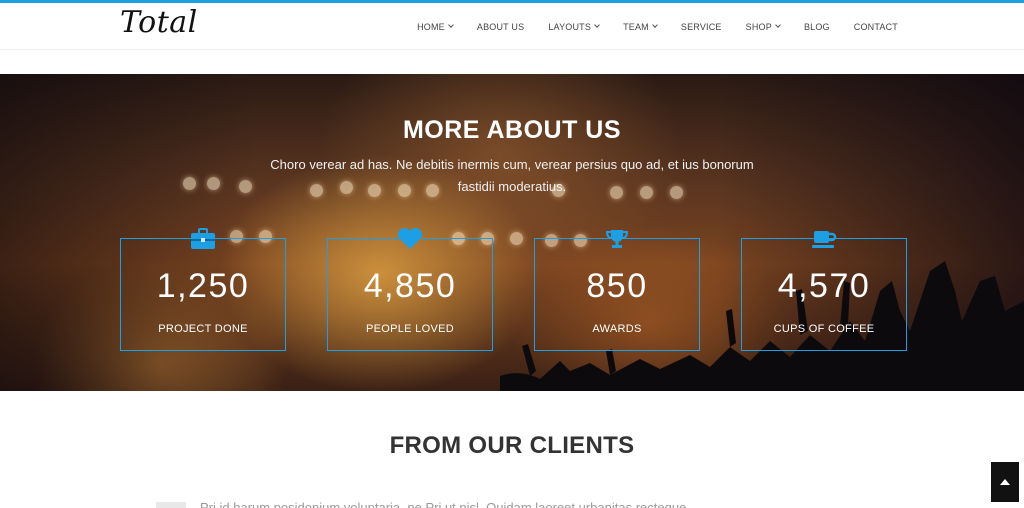 The width and height of the screenshot is (1024, 508). I want to click on stat-number: 850, so click(617, 286).